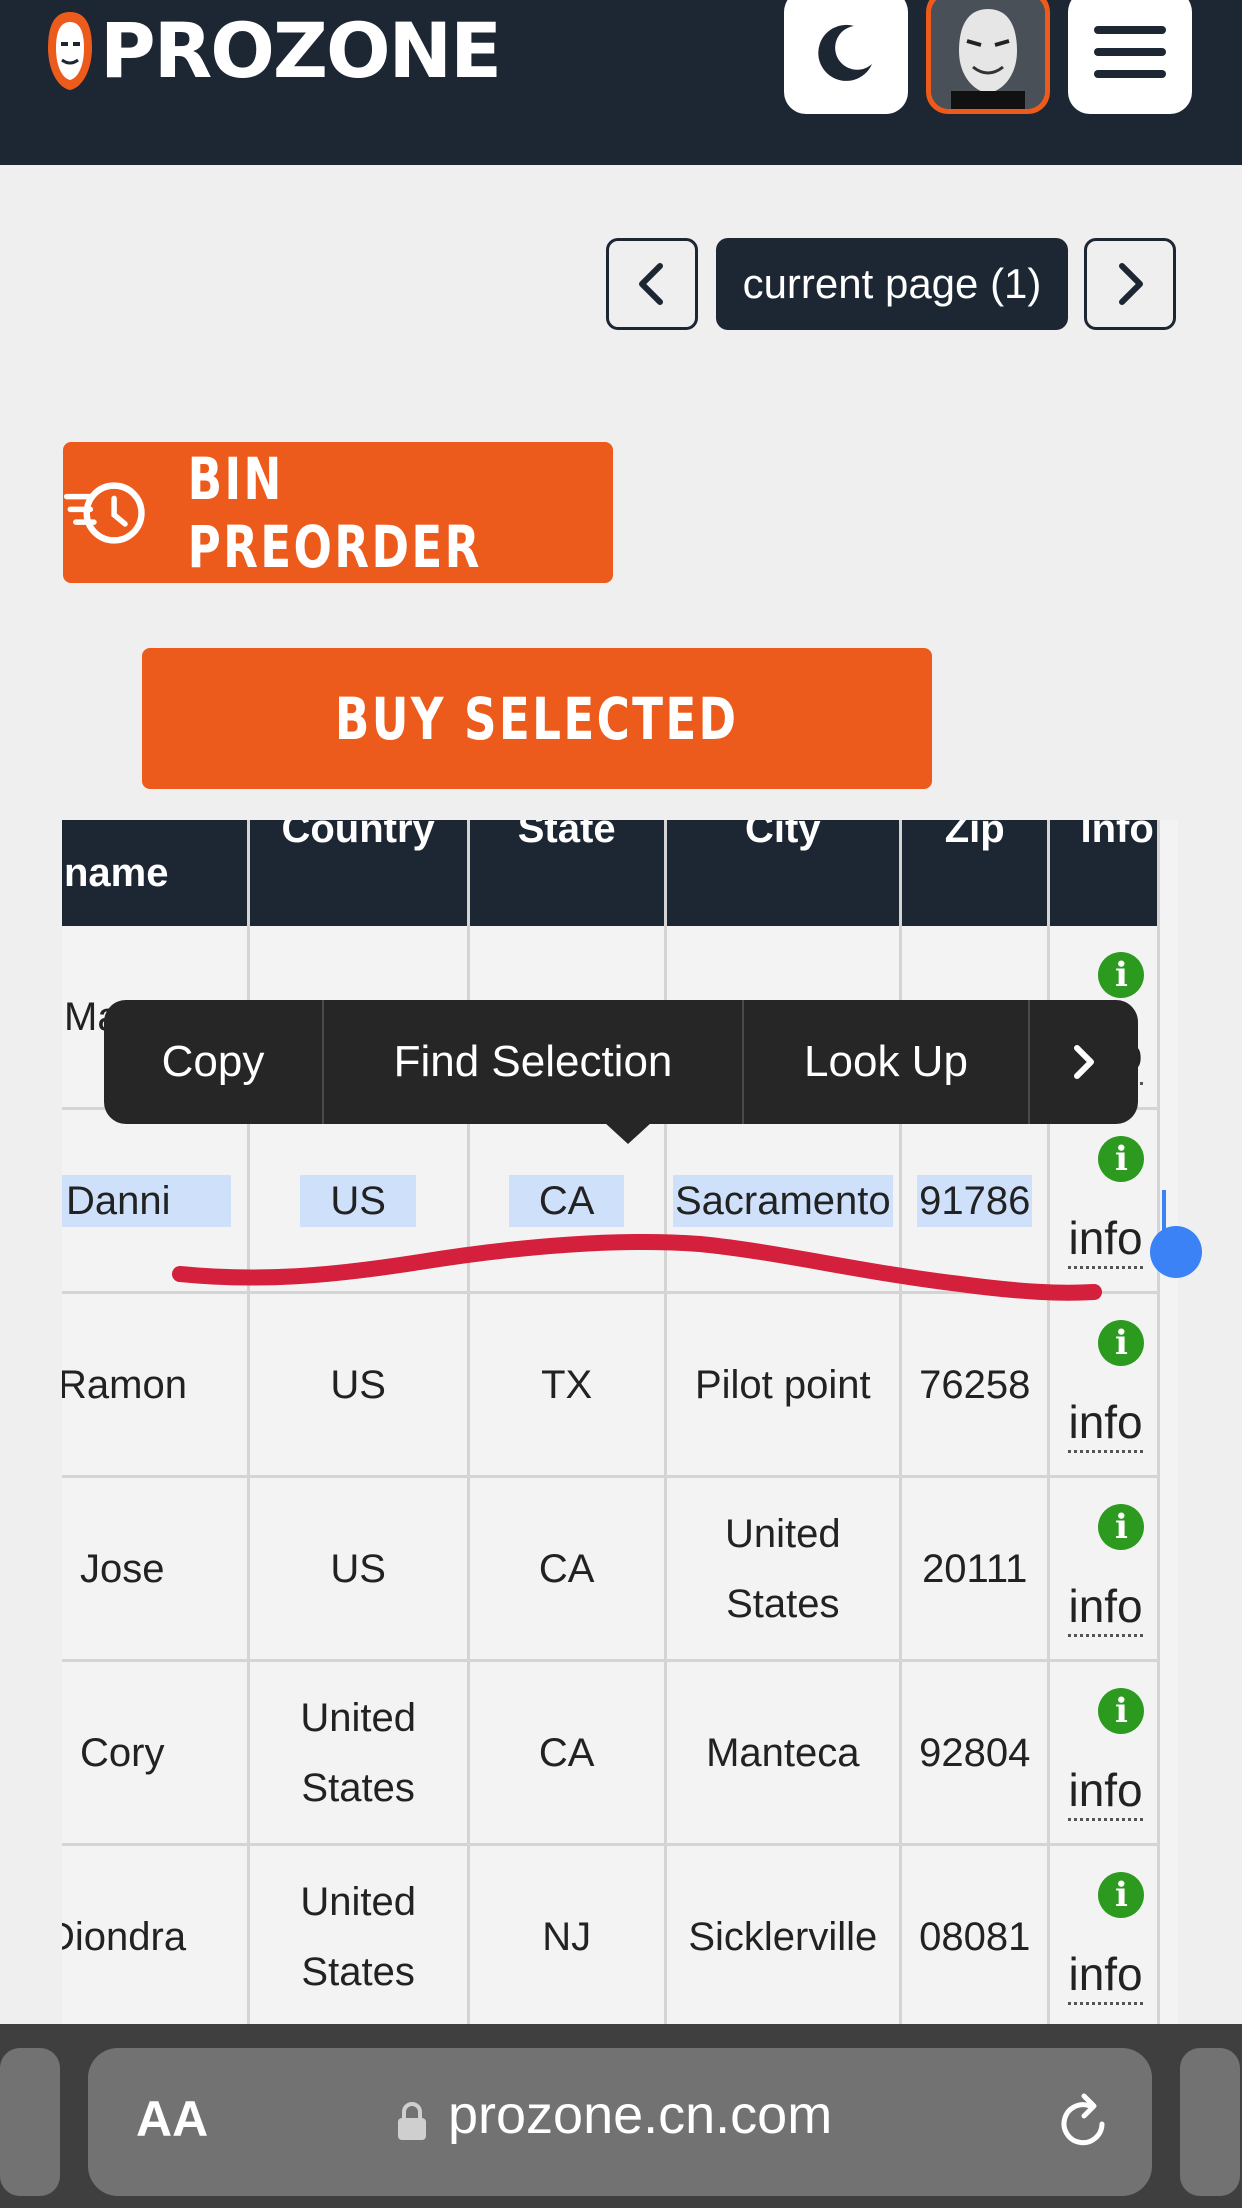 This screenshot has height=2208, width=1242. What do you see at coordinates (640, 2115) in the screenshot?
I see `url-text: prozone.cn.com` at bounding box center [640, 2115].